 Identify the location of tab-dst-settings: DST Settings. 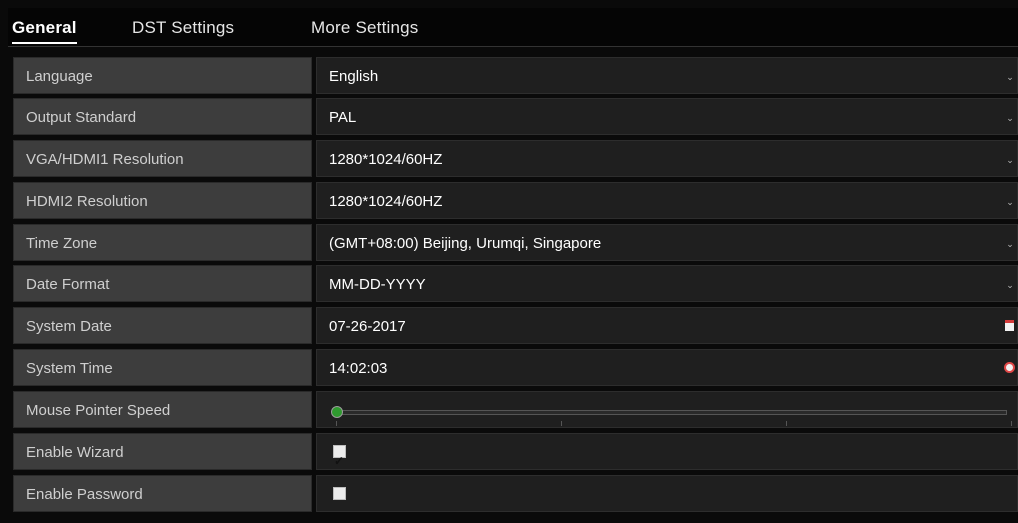
(183, 28).